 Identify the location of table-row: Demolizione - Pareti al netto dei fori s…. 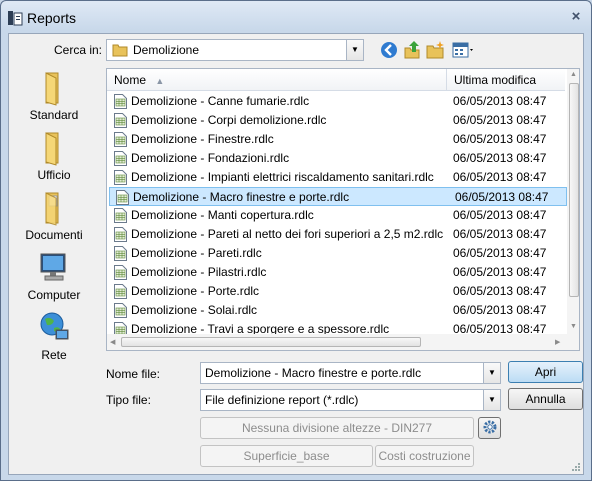
(337, 234).